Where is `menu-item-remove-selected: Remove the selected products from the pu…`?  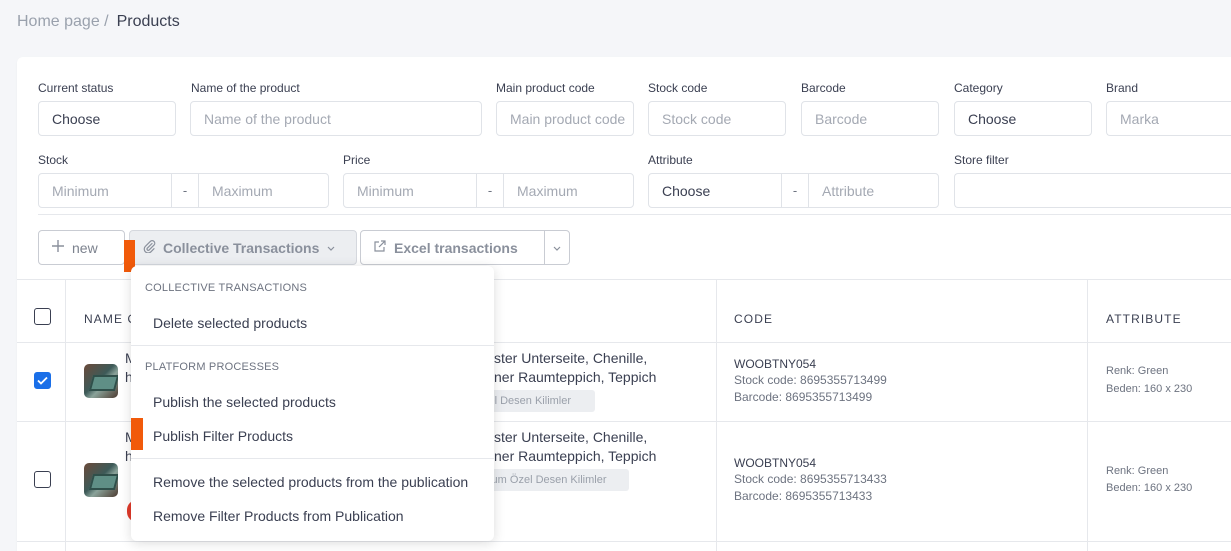
menu-item-remove-selected: Remove the selected products from the pu… is located at coordinates (310, 482).